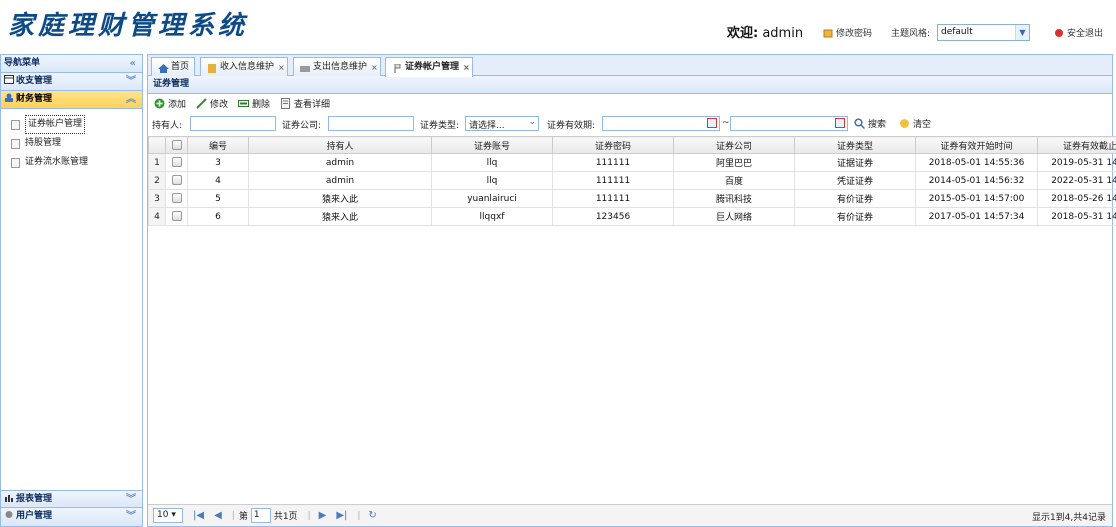  I want to click on cell-start: 2015-05-01 14:57:00, so click(976, 198).